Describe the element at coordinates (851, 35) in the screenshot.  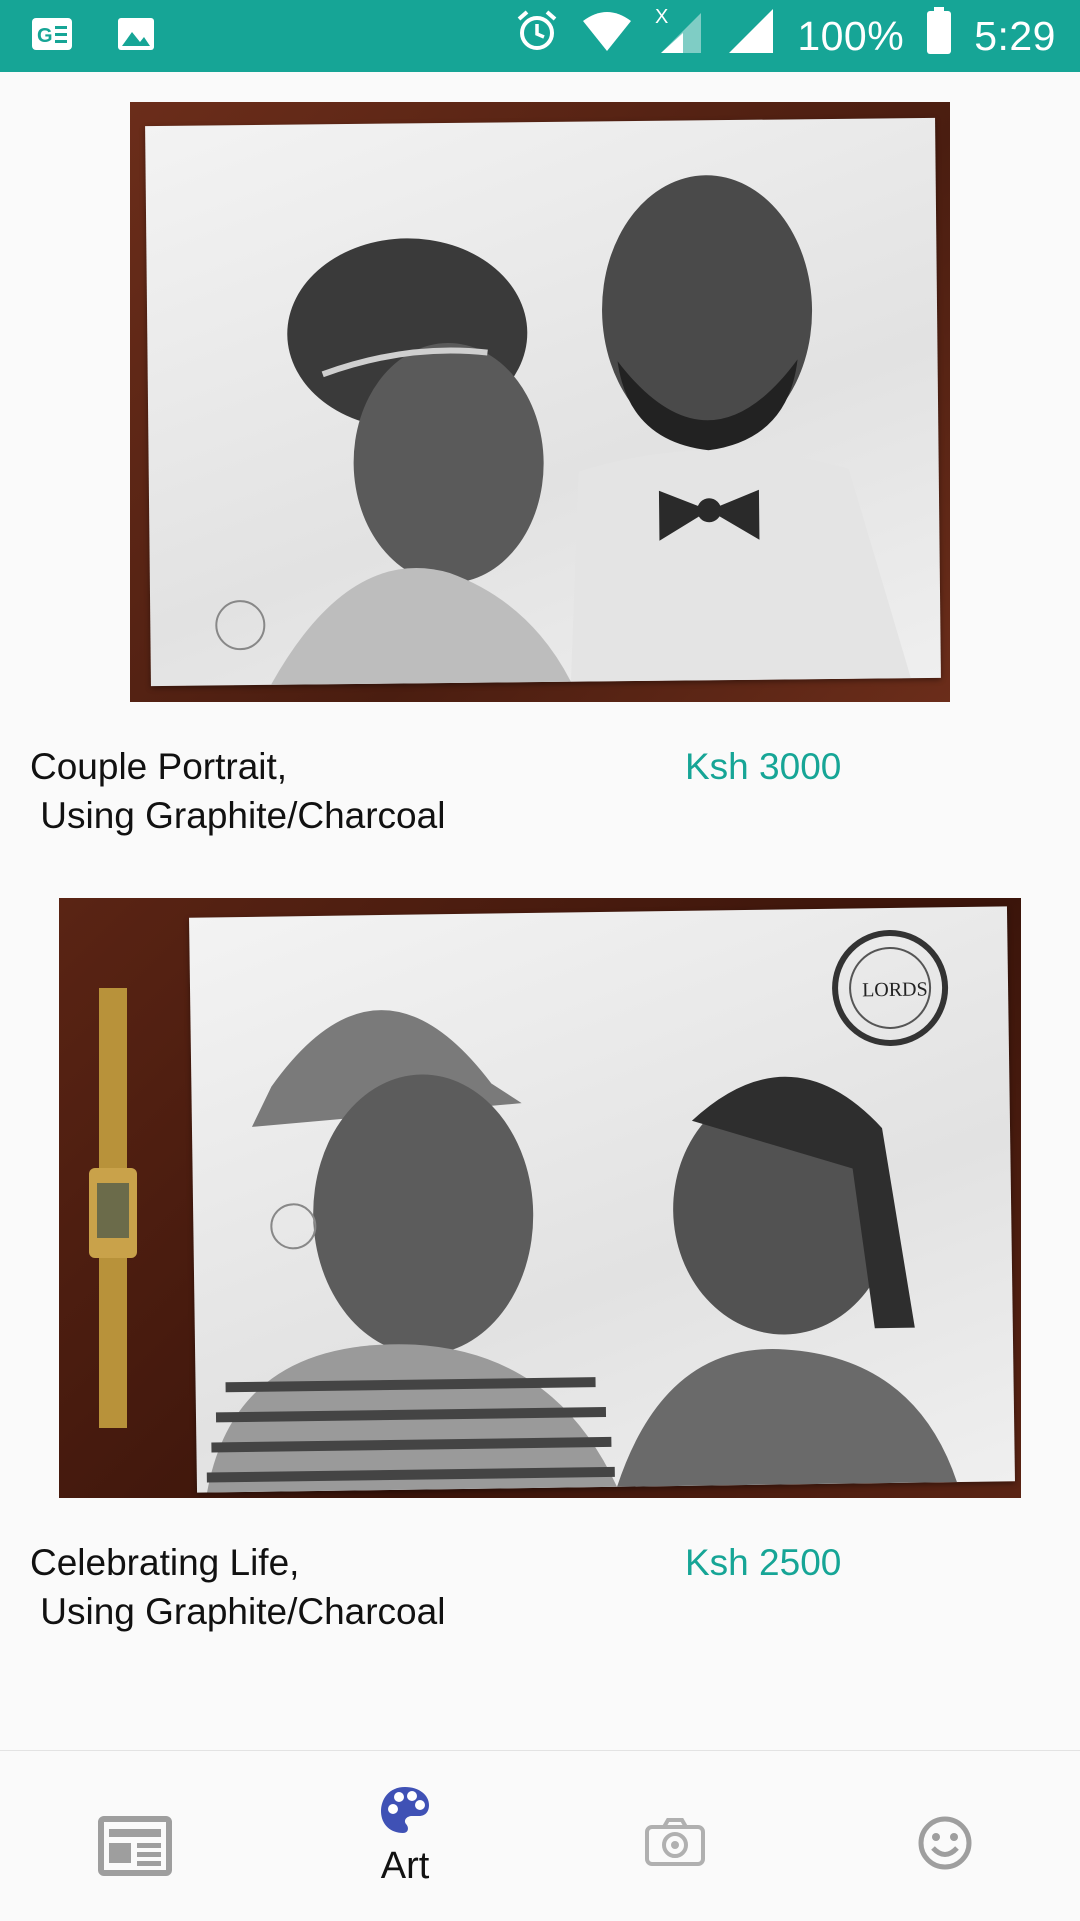
I see `battery-percentage: 100%` at that location.